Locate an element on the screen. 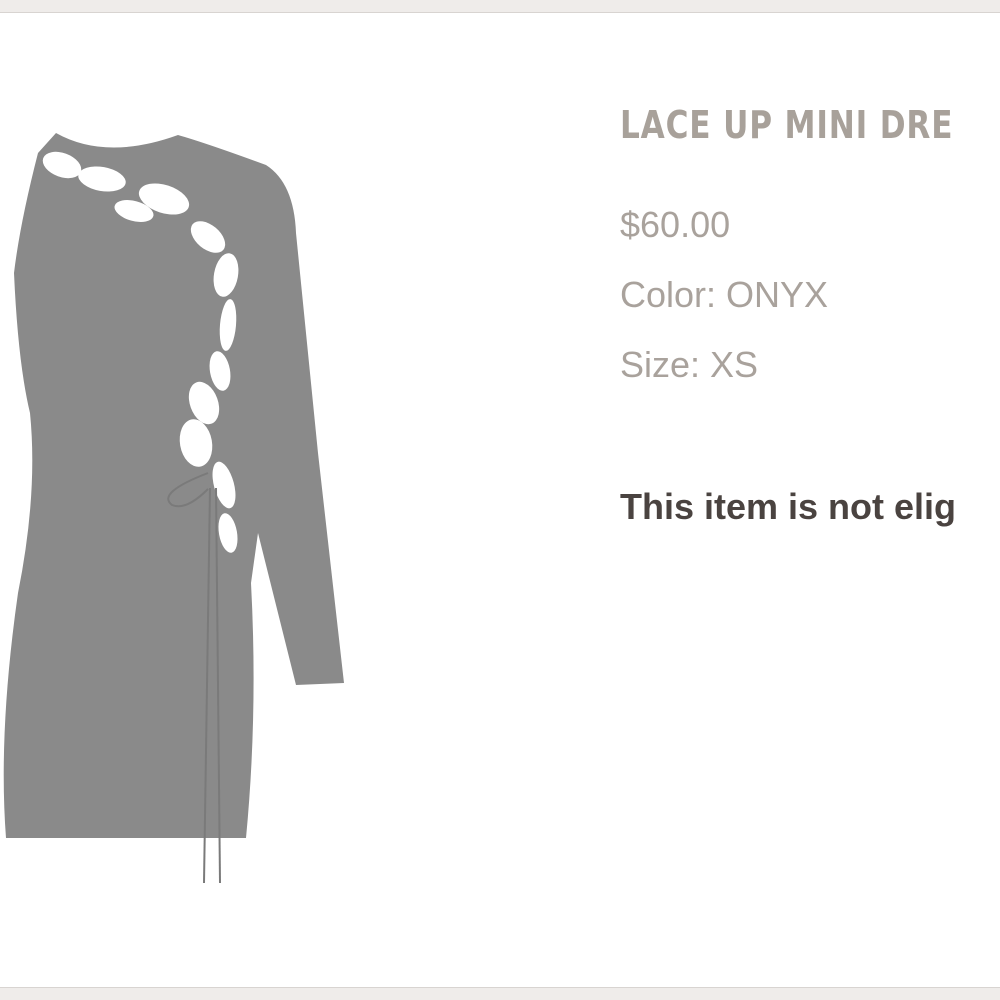  product-title: LACE UP MINI DRE is located at coordinates (787, 125).